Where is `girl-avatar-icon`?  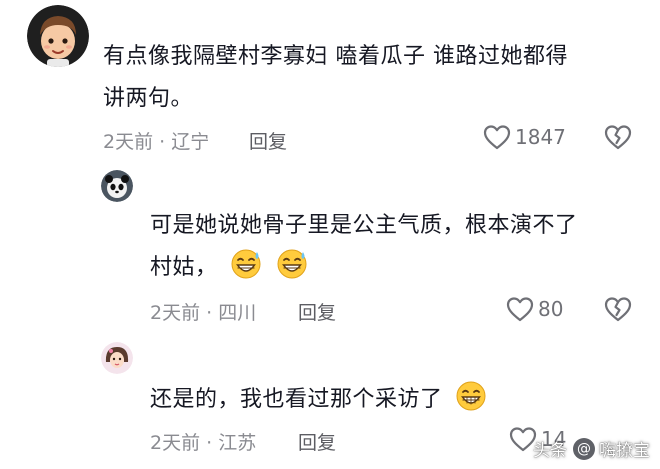 girl-avatar-icon is located at coordinates (117, 358).